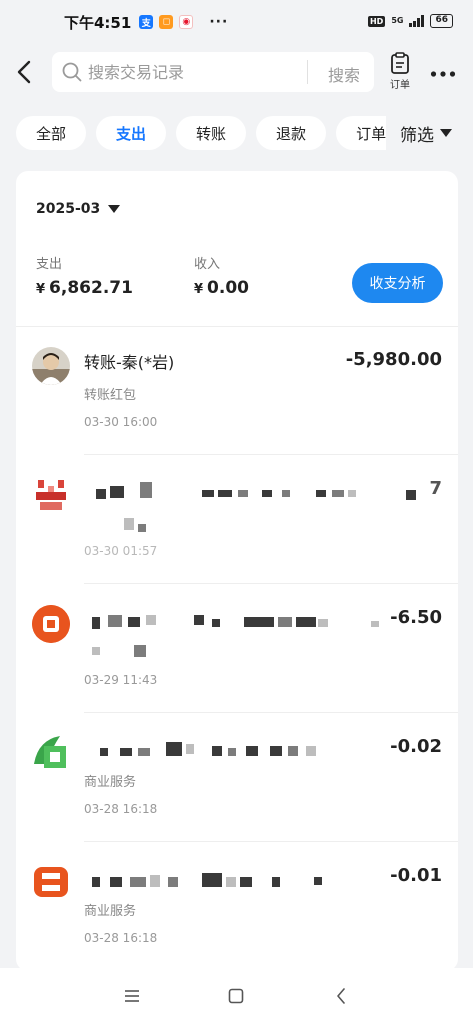  What do you see at coordinates (344, 74) in the screenshot?
I see `search-button: 搜索` at bounding box center [344, 74].